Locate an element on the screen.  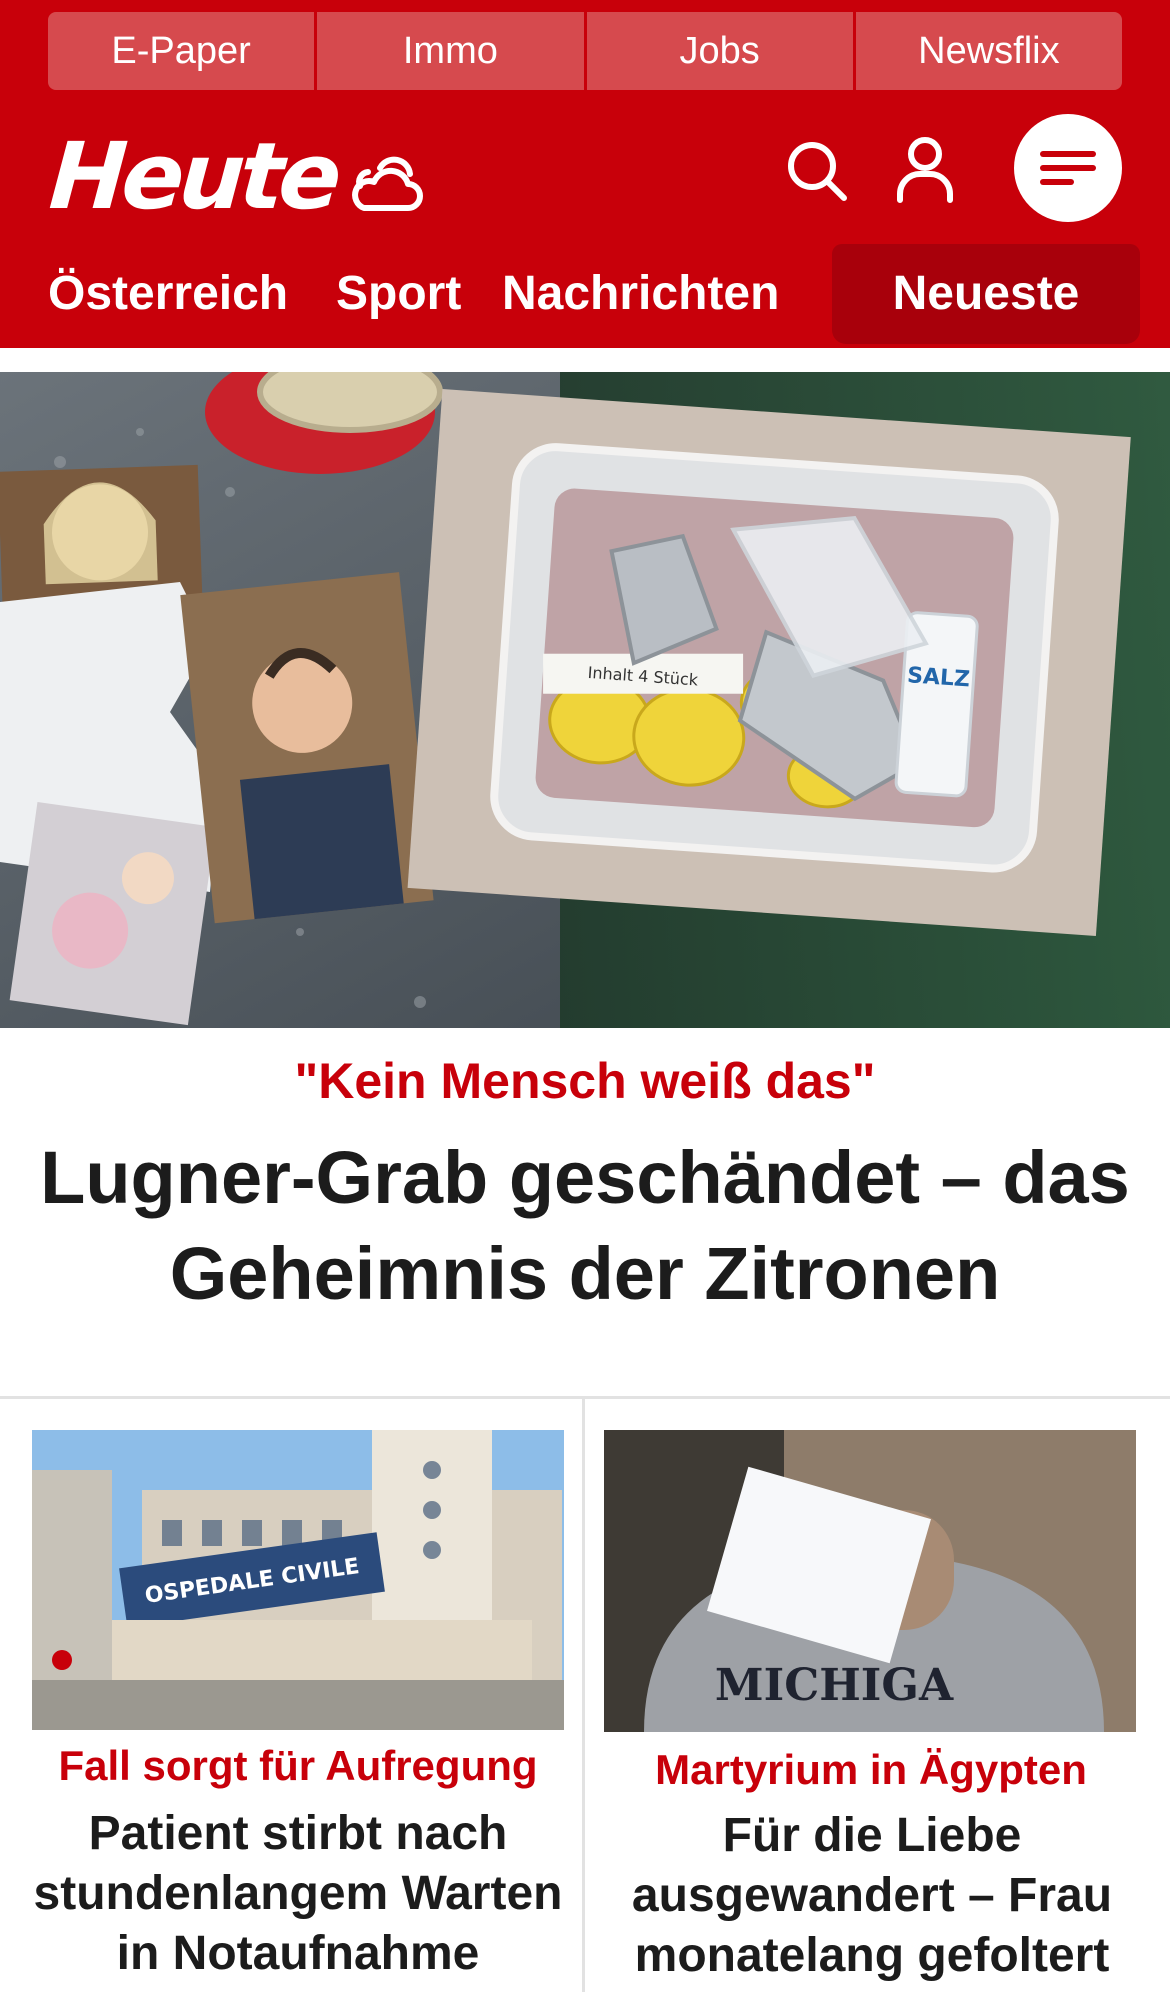
topnav-newsflix: Newsflix is located at coordinates (988, 51).